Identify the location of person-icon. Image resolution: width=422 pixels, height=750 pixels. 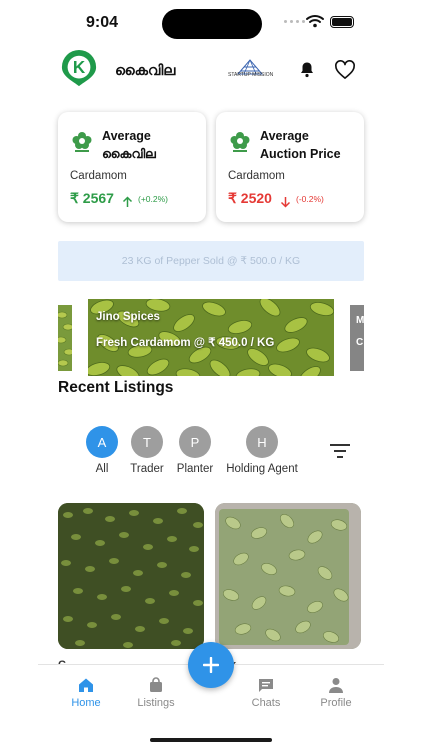
(336, 685).